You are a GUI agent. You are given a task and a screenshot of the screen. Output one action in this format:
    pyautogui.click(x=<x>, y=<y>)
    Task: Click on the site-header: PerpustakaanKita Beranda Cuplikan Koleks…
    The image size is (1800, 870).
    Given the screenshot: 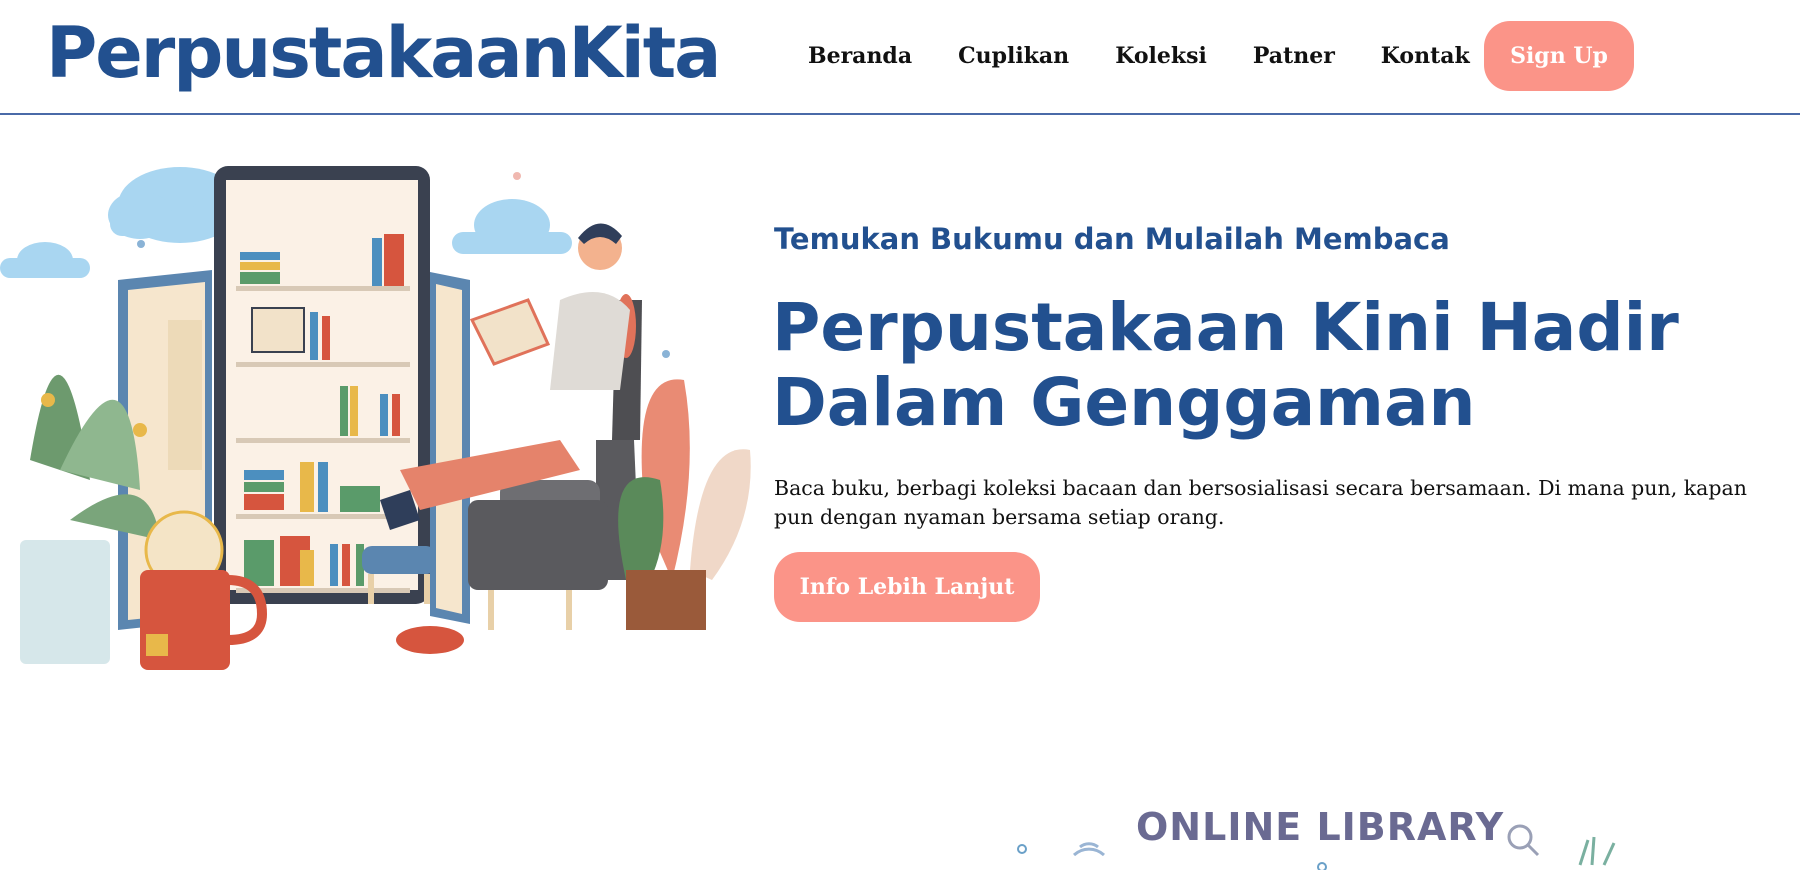 What is the action you would take?
    pyautogui.click(x=900, y=57)
    